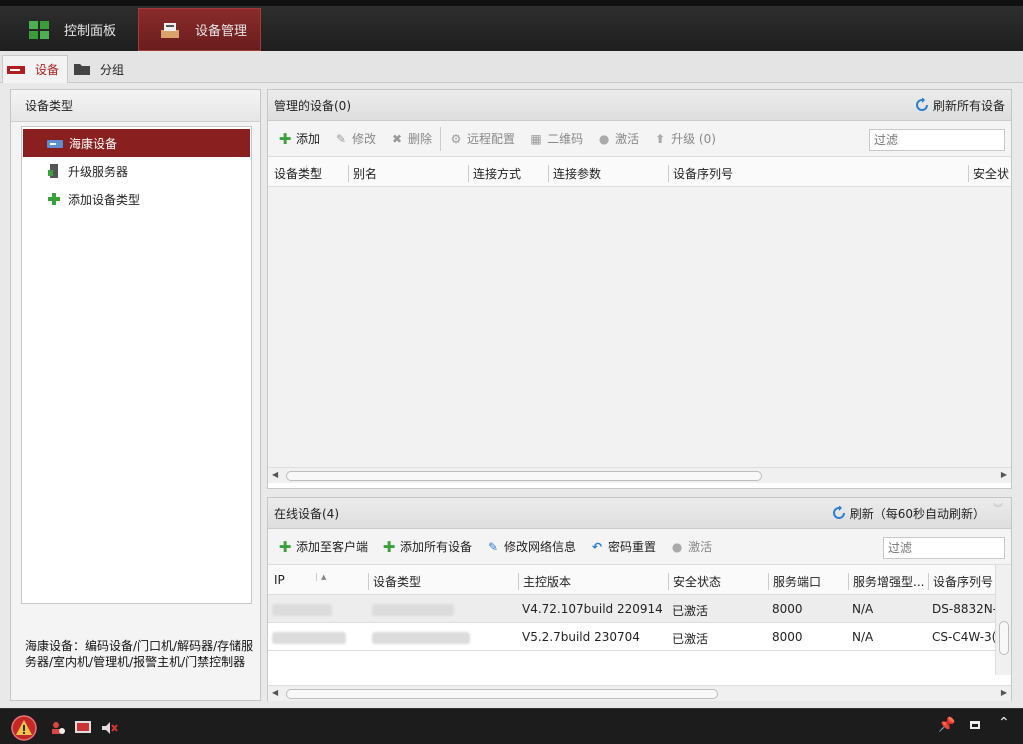 The image size is (1023, 744). What do you see at coordinates (58, 728) in the screenshot?
I see `user-alert-icon` at bounding box center [58, 728].